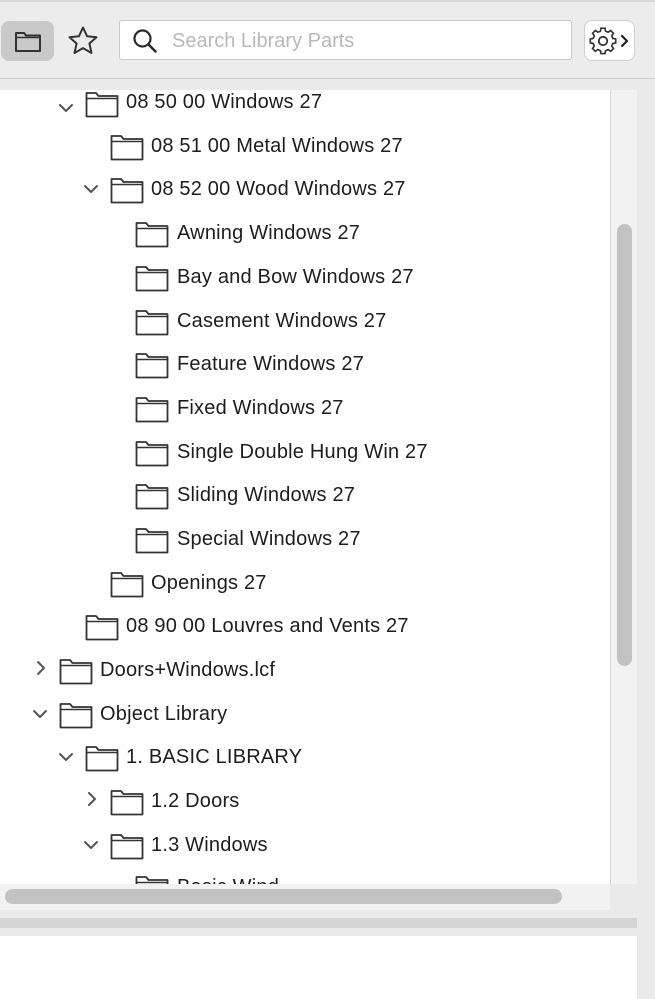 The width and height of the screenshot is (655, 999). What do you see at coordinates (282, 321) in the screenshot?
I see `tree-item-label: Casement Windows 27` at bounding box center [282, 321].